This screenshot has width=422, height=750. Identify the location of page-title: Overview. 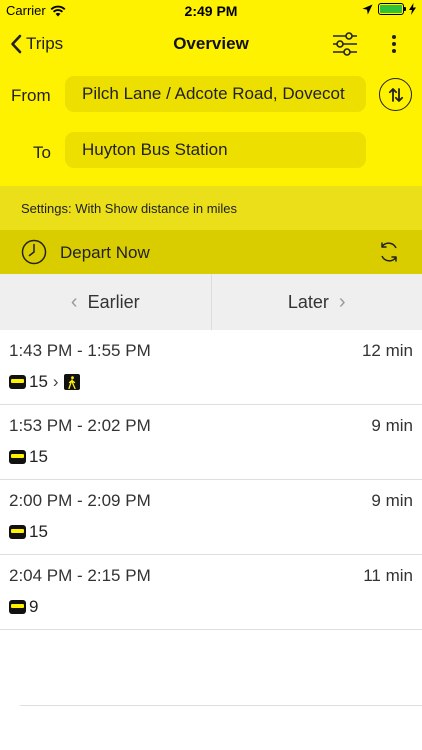
(211, 43).